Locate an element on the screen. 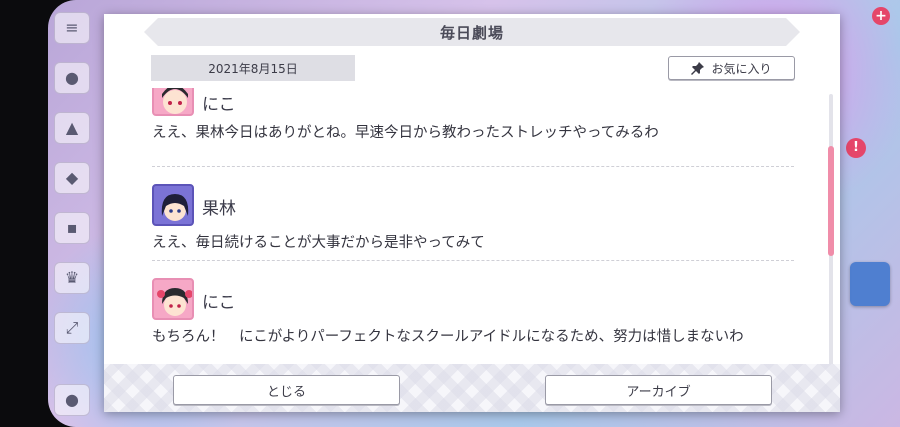 This screenshot has width=900, height=427. pin-icon is located at coordinates (698, 68).